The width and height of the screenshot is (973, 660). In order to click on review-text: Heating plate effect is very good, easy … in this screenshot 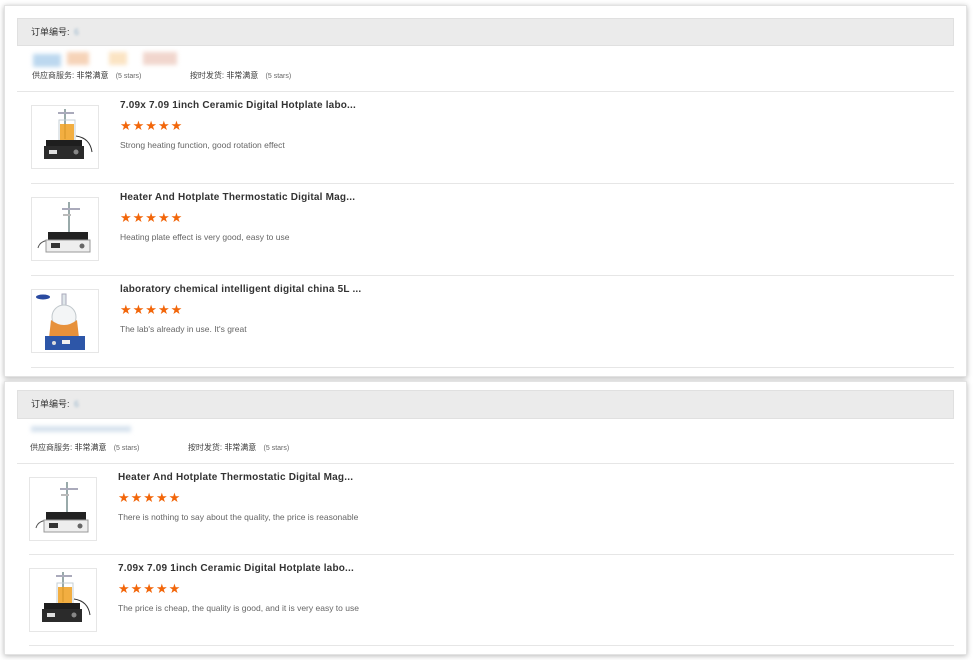, I will do `click(205, 237)`.